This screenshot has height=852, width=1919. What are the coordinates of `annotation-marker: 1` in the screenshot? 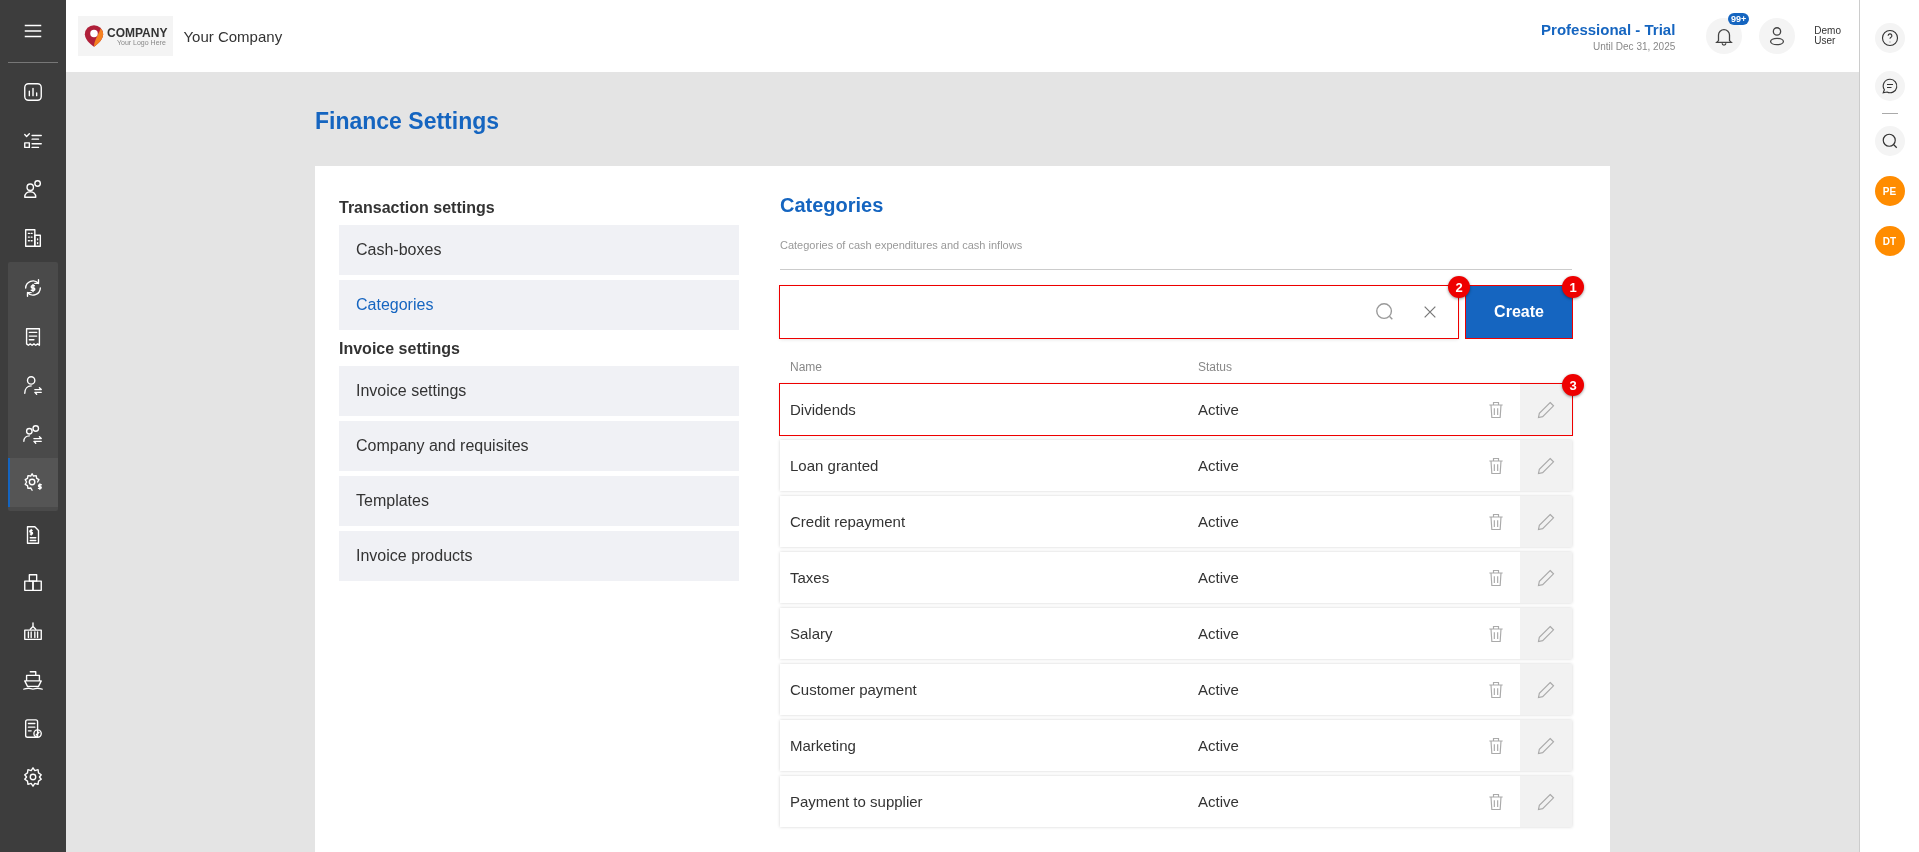 It's located at (1573, 287).